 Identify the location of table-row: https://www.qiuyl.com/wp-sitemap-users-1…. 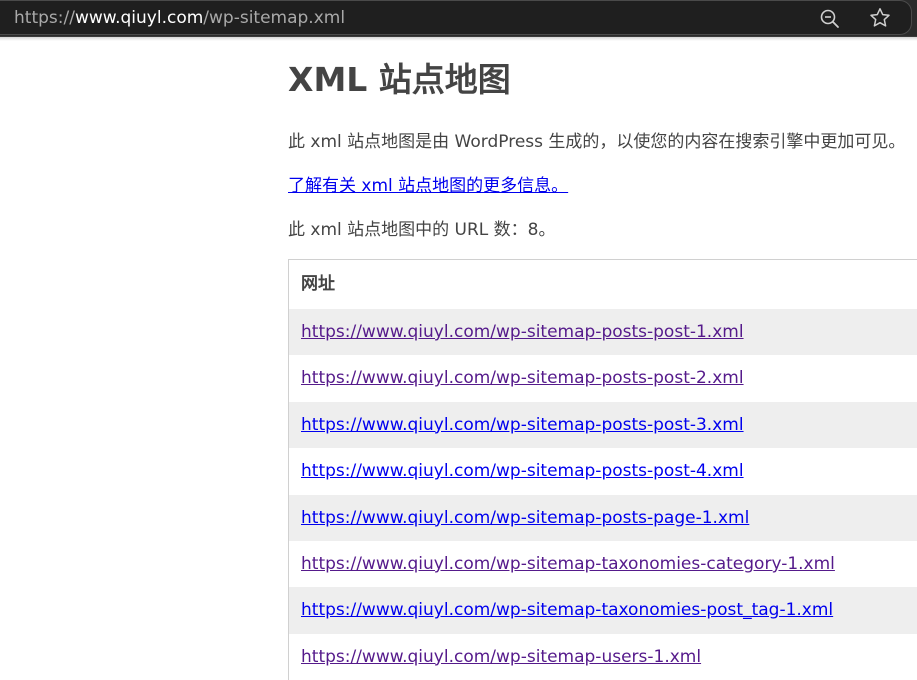
(603, 657).